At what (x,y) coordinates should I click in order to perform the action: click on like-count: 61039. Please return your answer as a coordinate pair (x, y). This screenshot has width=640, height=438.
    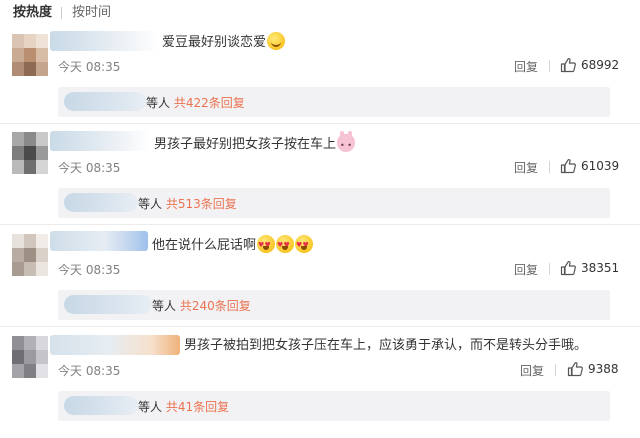
    Looking at the image, I should click on (600, 166).